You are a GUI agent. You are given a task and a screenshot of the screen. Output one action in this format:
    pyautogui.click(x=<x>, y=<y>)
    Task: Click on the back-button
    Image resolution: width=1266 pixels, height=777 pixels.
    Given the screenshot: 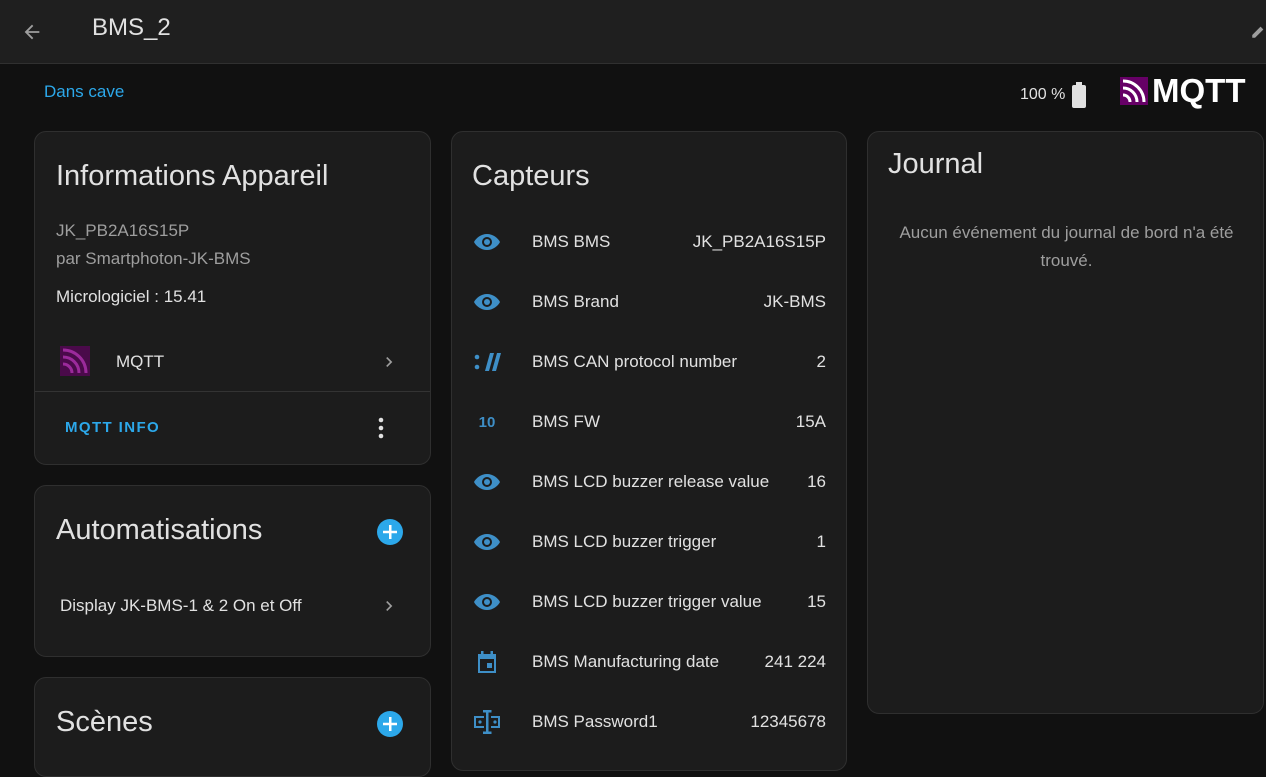 What is the action you would take?
    pyautogui.click(x=32, y=32)
    